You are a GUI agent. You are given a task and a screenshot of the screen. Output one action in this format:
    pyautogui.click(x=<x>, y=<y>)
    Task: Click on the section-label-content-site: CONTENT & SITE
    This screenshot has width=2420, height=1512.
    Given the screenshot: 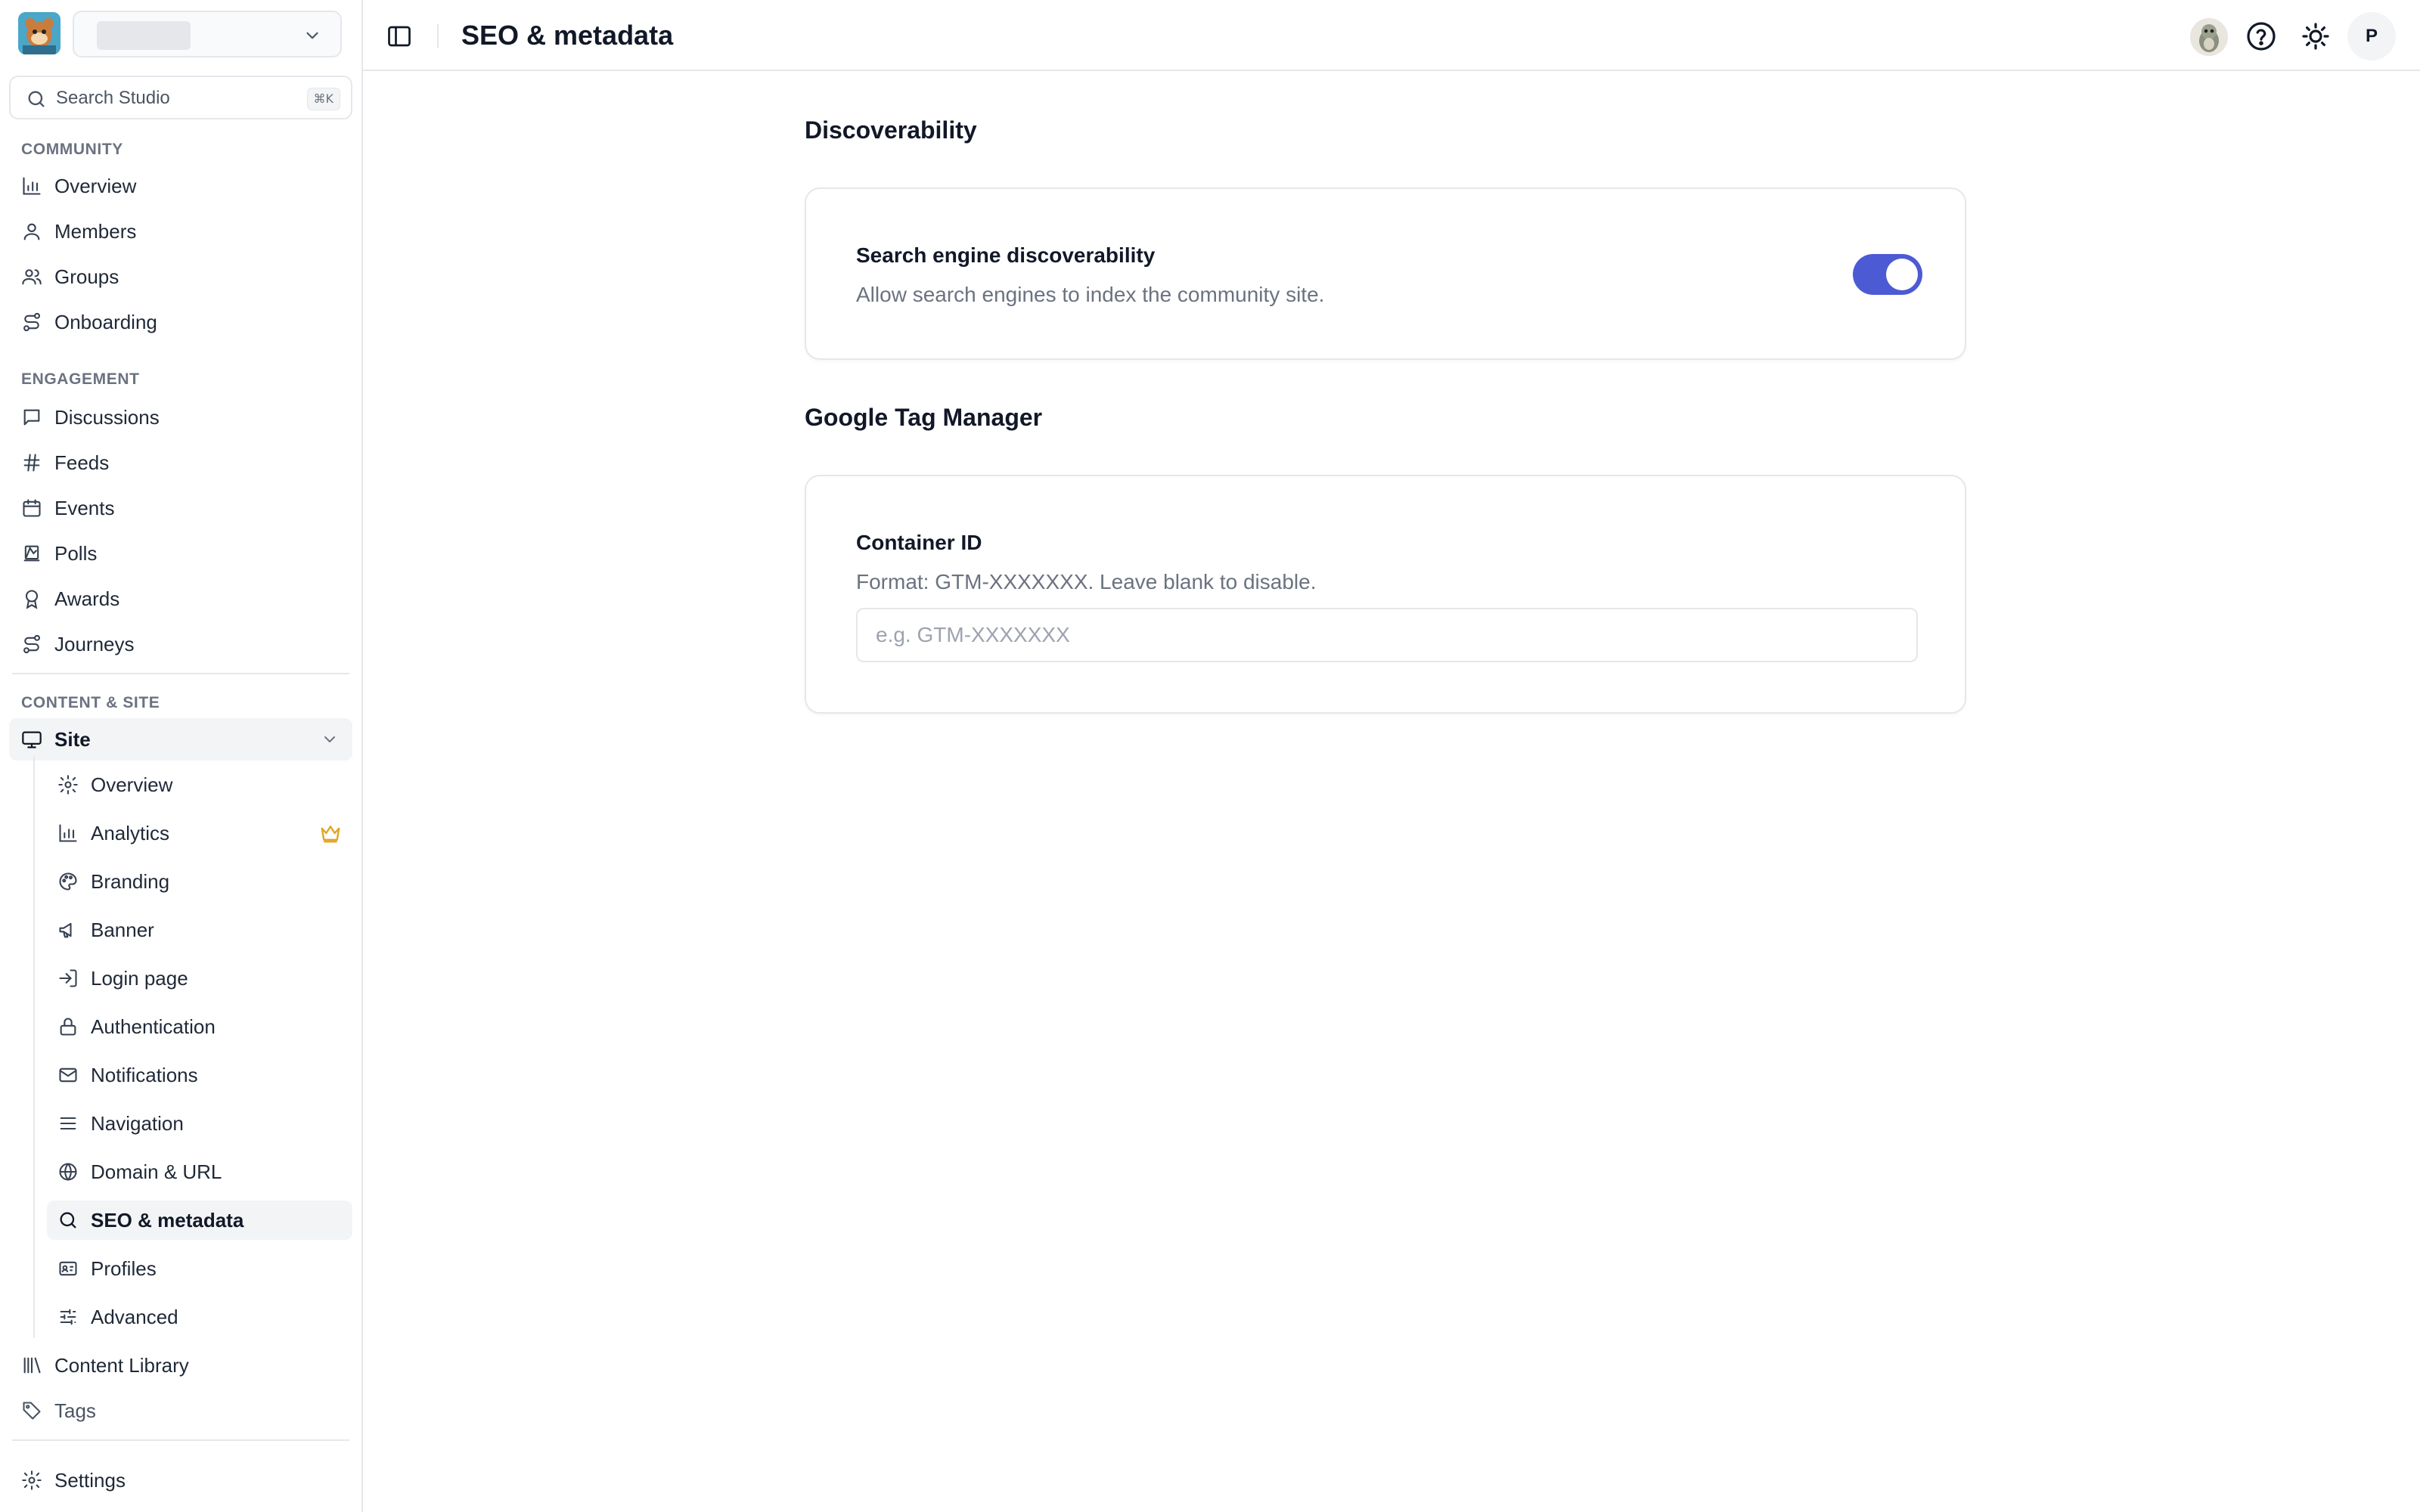 What is the action you would take?
    pyautogui.click(x=90, y=702)
    